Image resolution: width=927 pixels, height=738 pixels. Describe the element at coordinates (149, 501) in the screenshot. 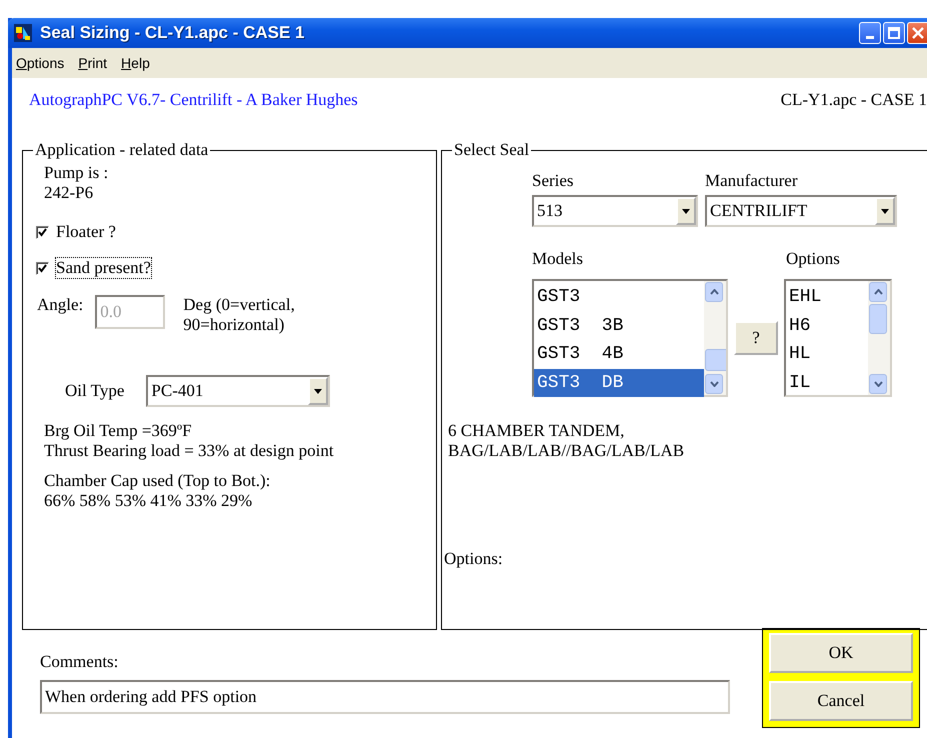

I see `chamber-values: 66% 58% 53% 41% 33% 29%` at that location.